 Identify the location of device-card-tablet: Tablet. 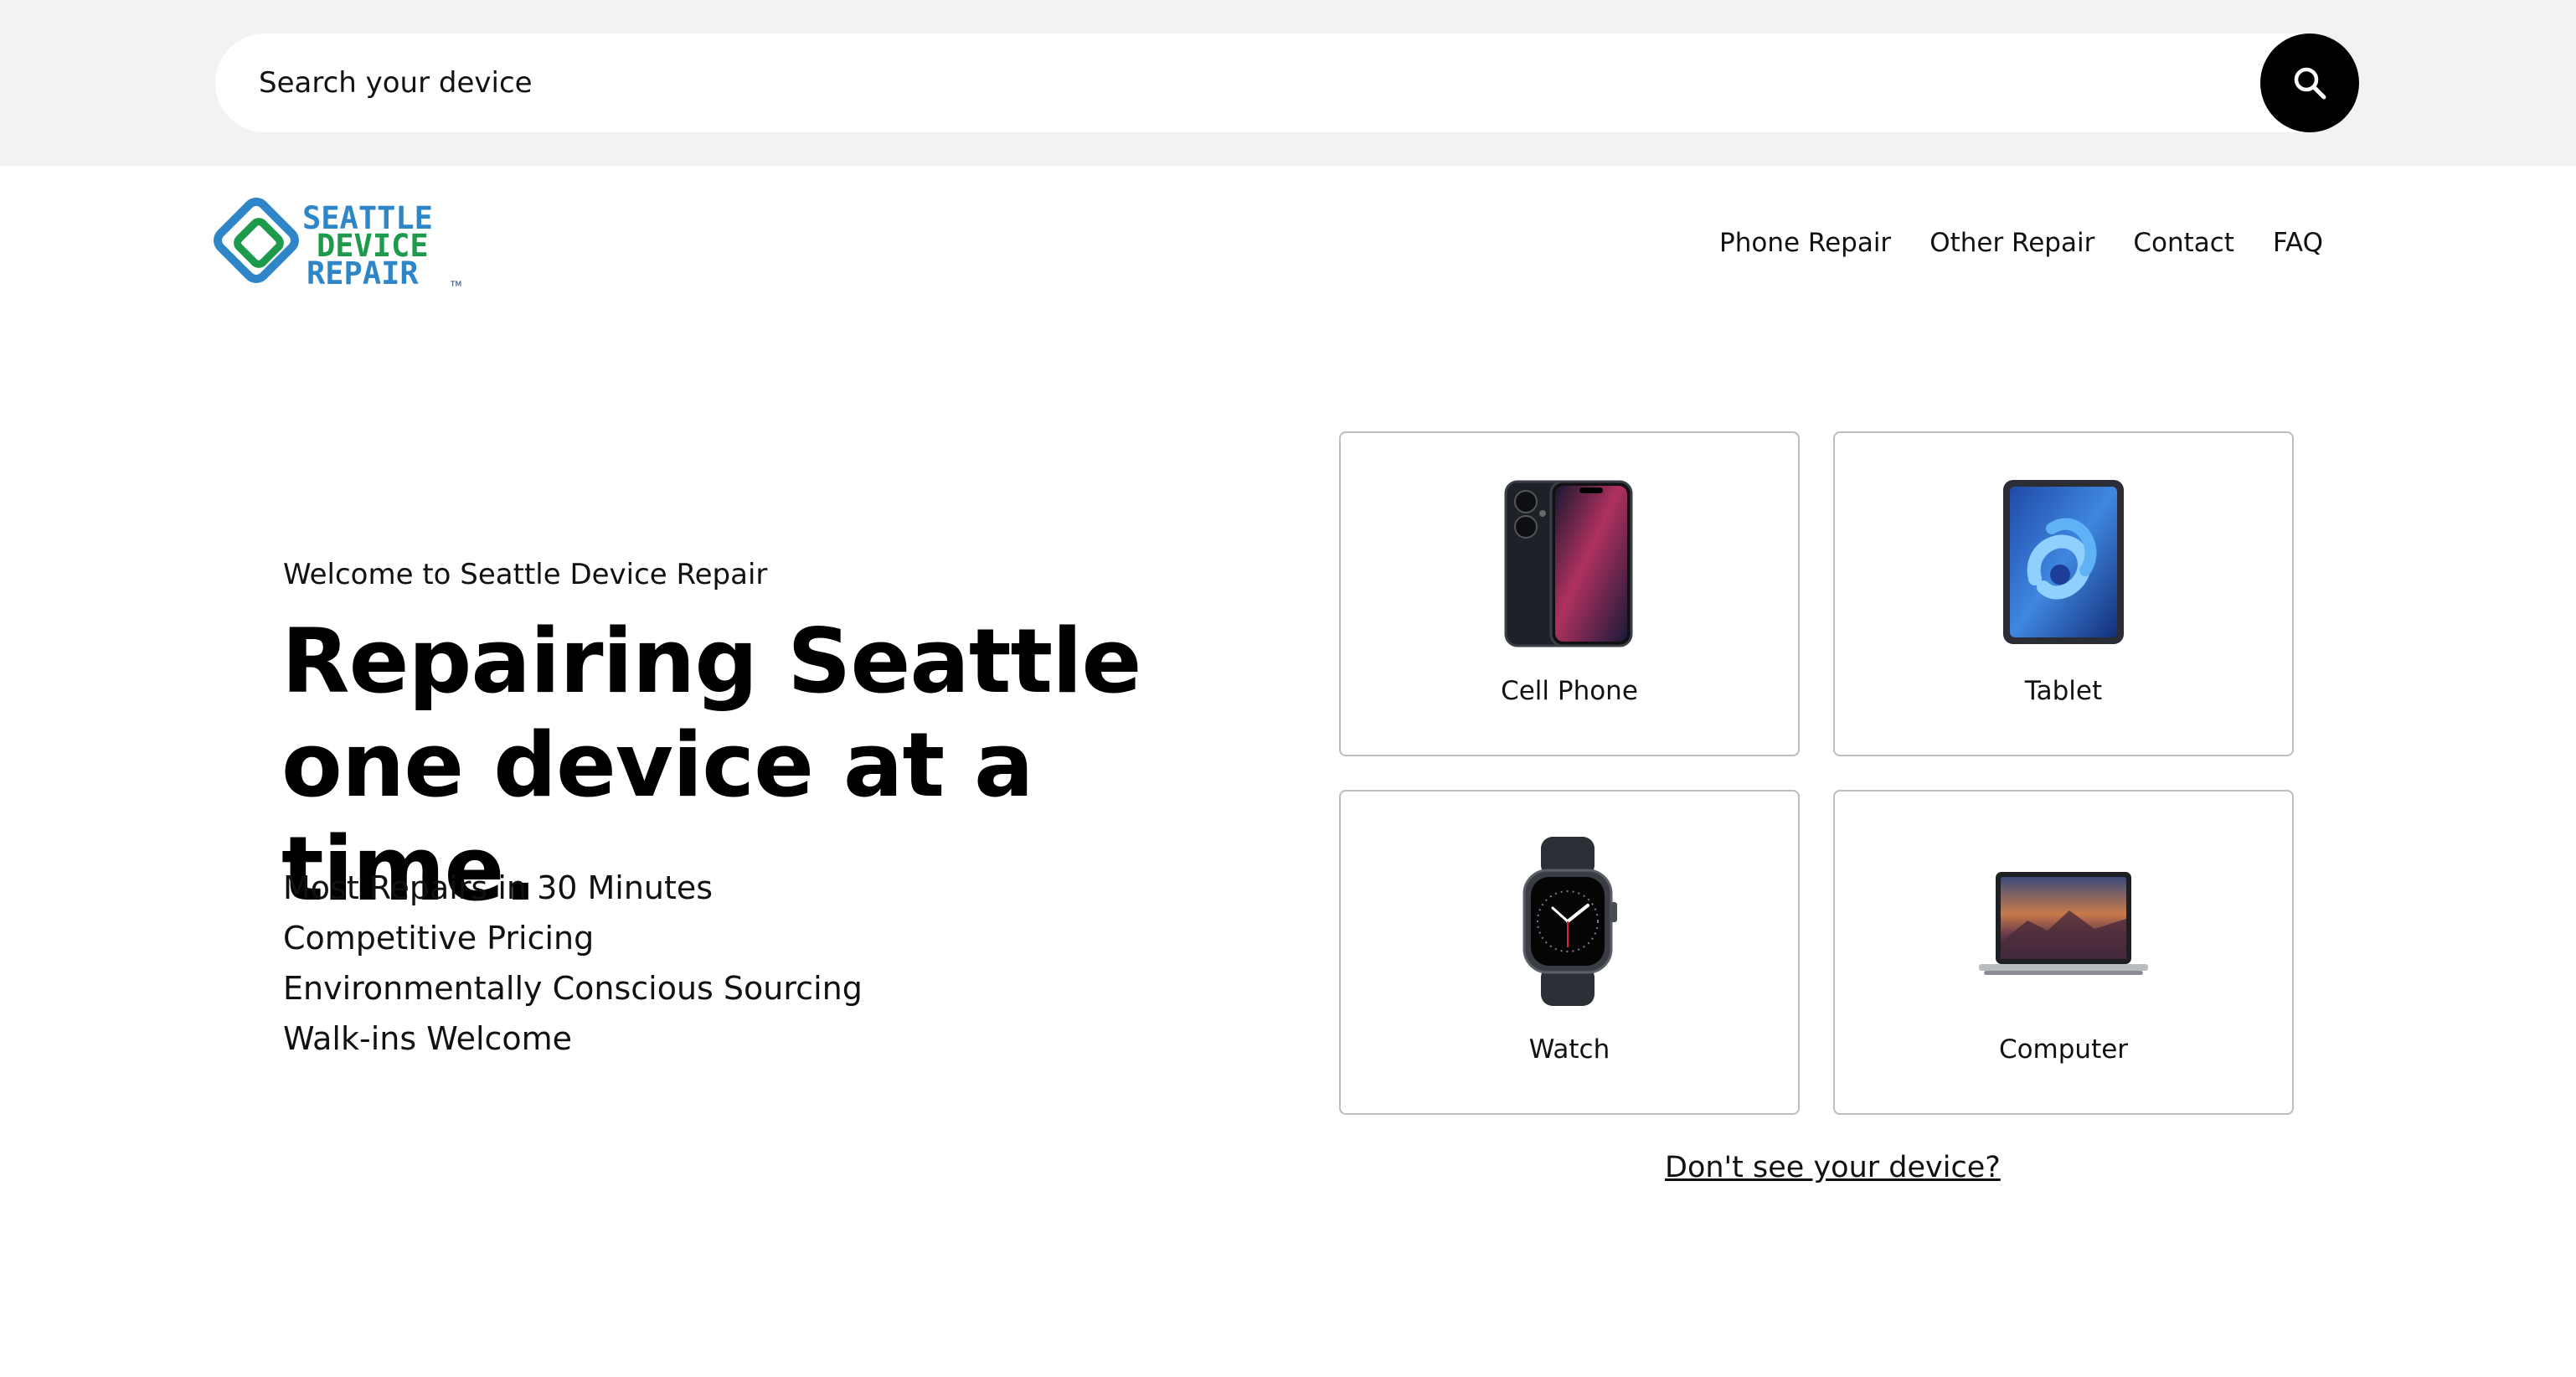
(2063, 594).